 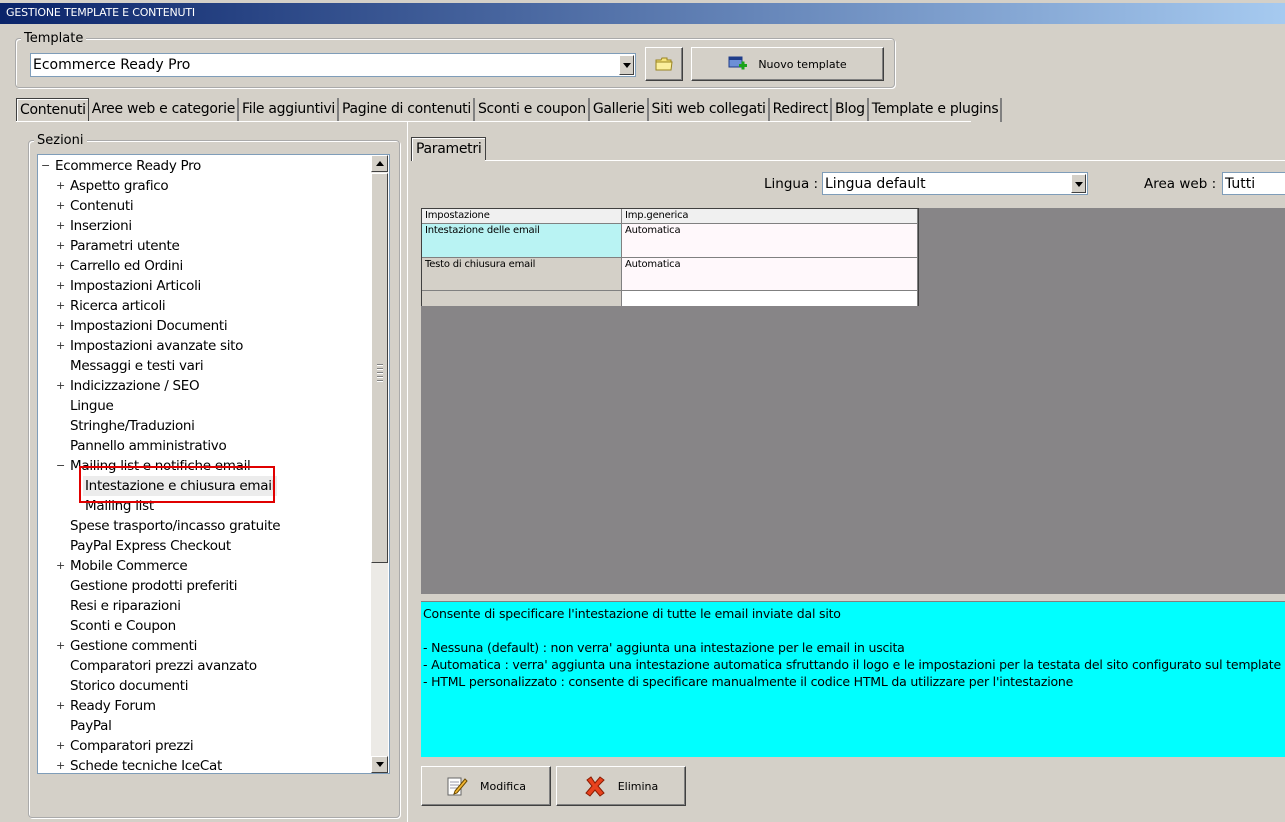 I want to click on tree-item: Ready Forum, so click(x=113, y=706).